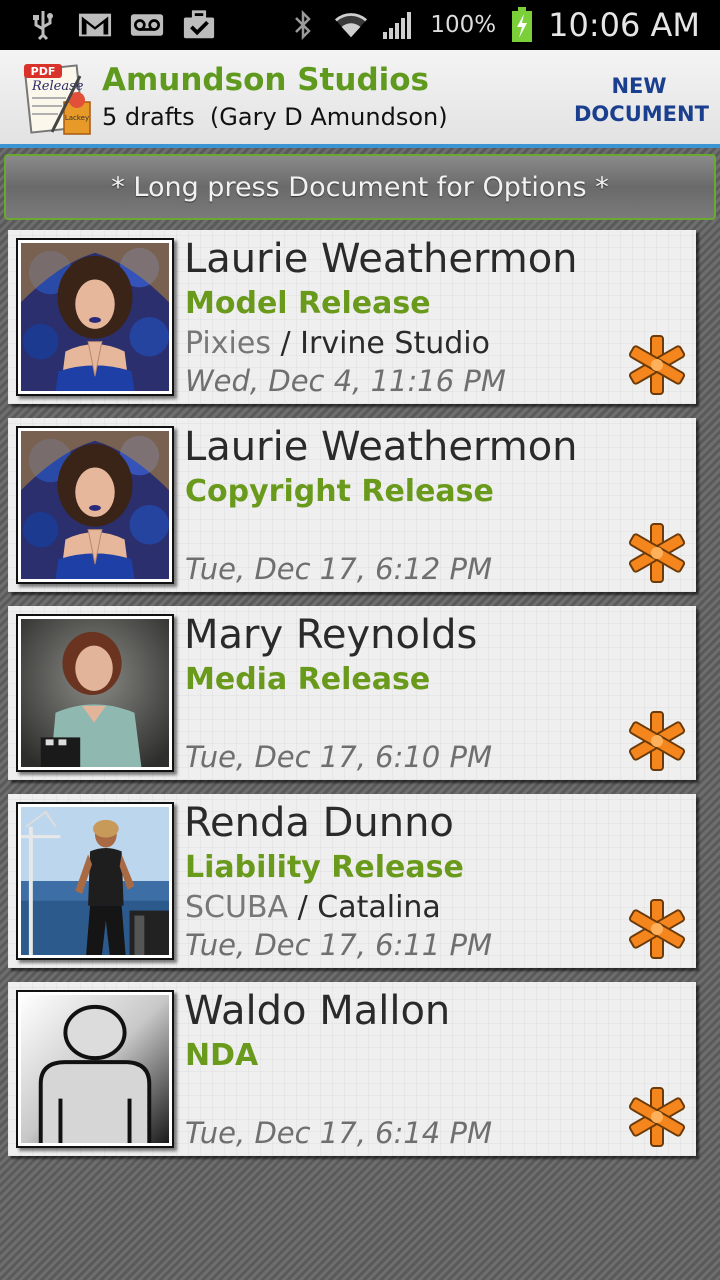 The height and width of the screenshot is (1280, 720). I want to click on document-detail: SCUBA / Catalina, so click(313, 907).